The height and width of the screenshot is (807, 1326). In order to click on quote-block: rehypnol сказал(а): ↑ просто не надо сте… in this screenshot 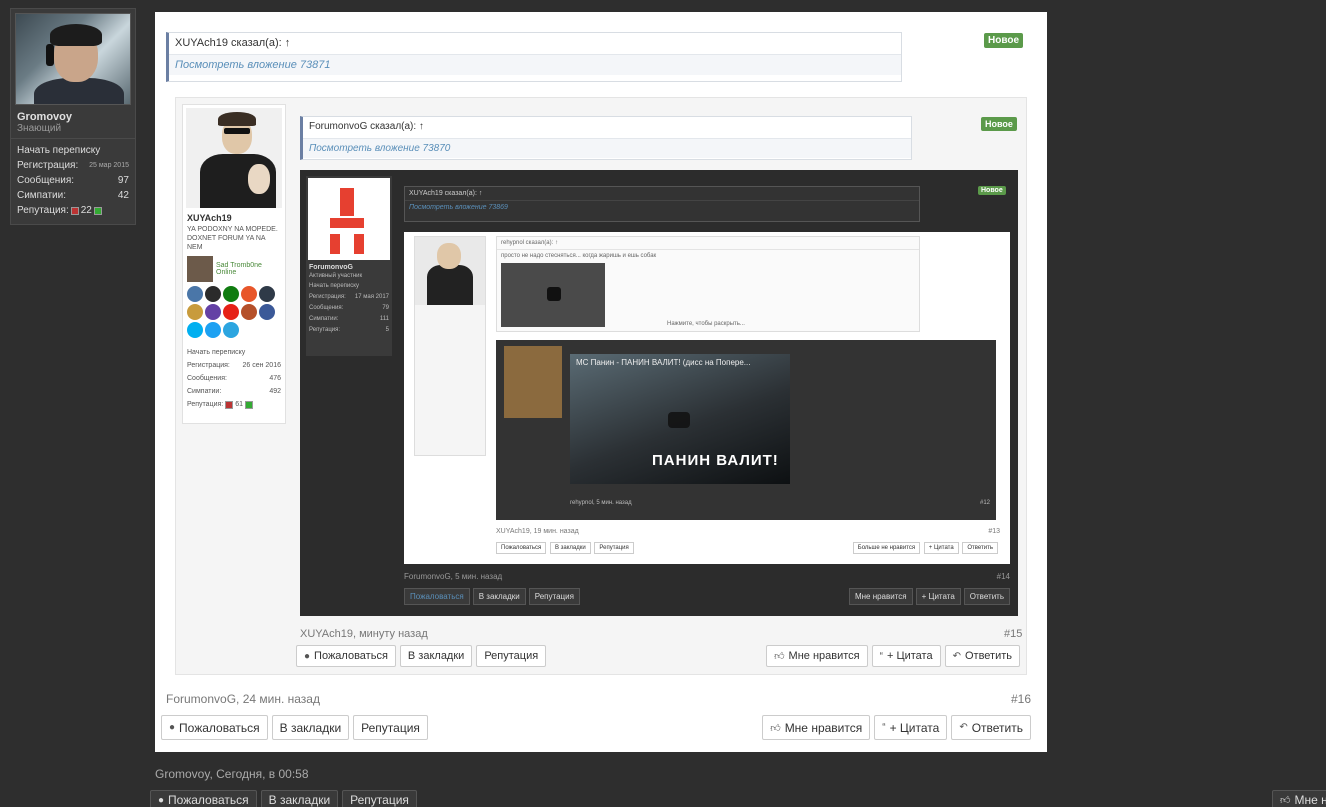, I will do `click(708, 284)`.